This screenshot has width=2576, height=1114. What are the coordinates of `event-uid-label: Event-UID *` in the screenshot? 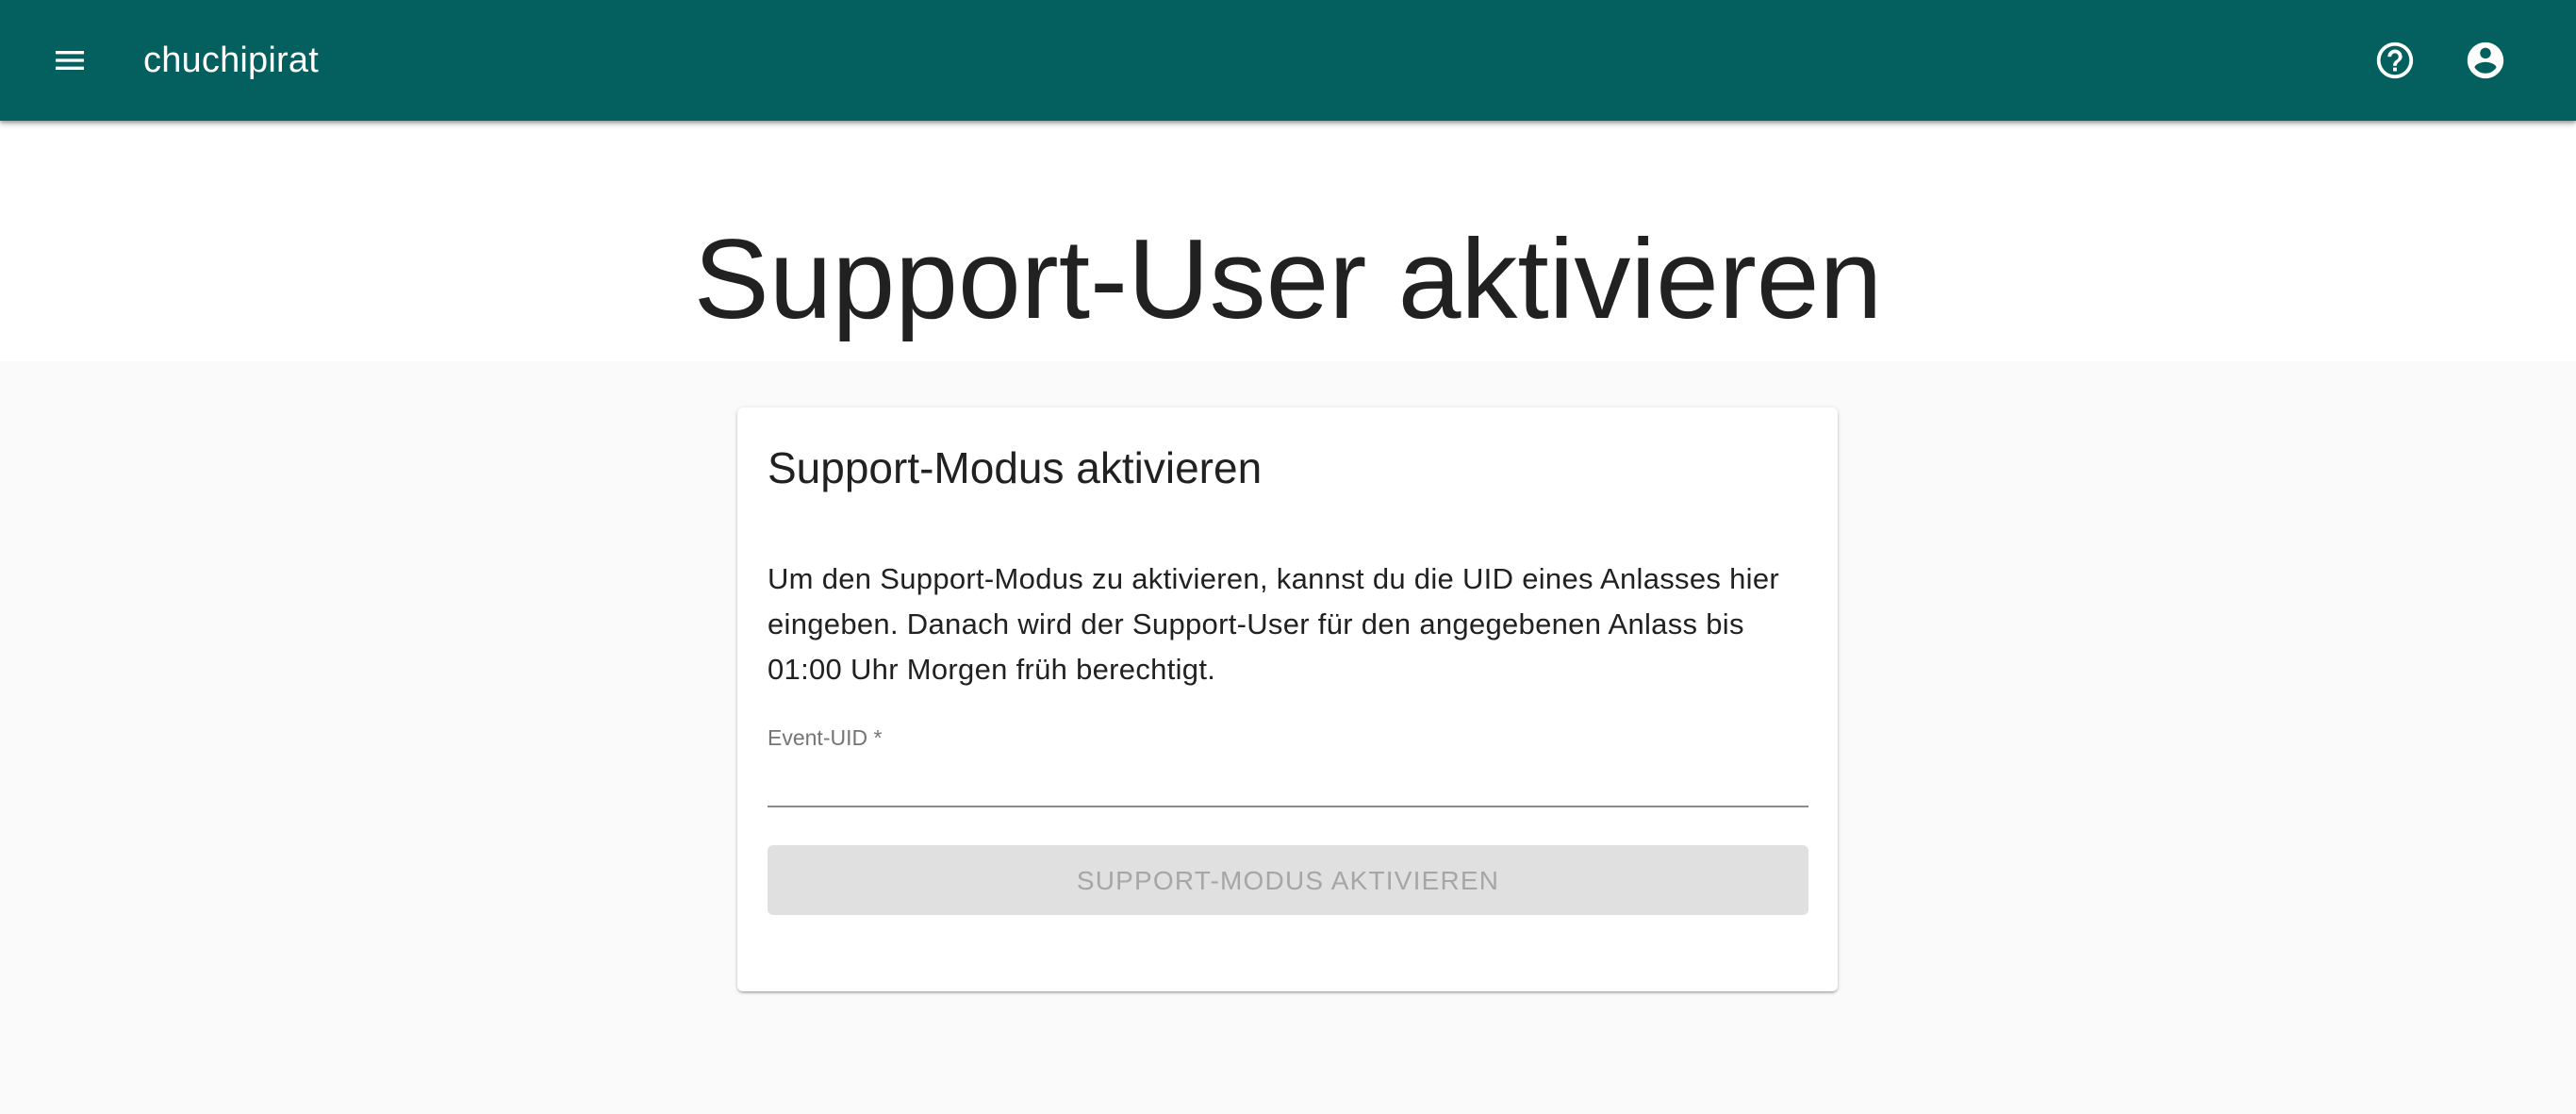 It's located at (825, 737).